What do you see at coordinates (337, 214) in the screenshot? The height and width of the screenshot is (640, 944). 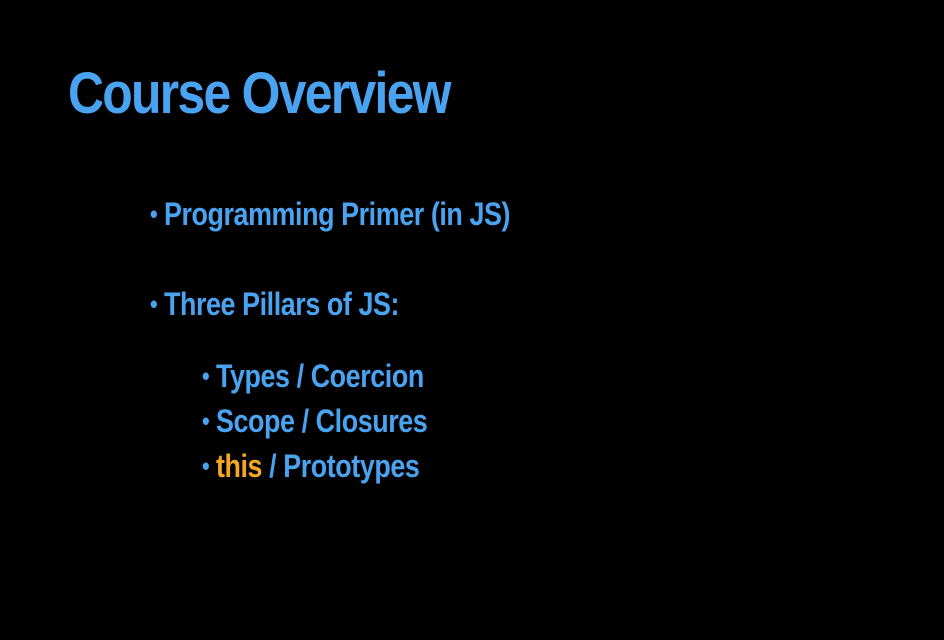 I see `bullet-text: Programming Primer (in JS)` at bounding box center [337, 214].